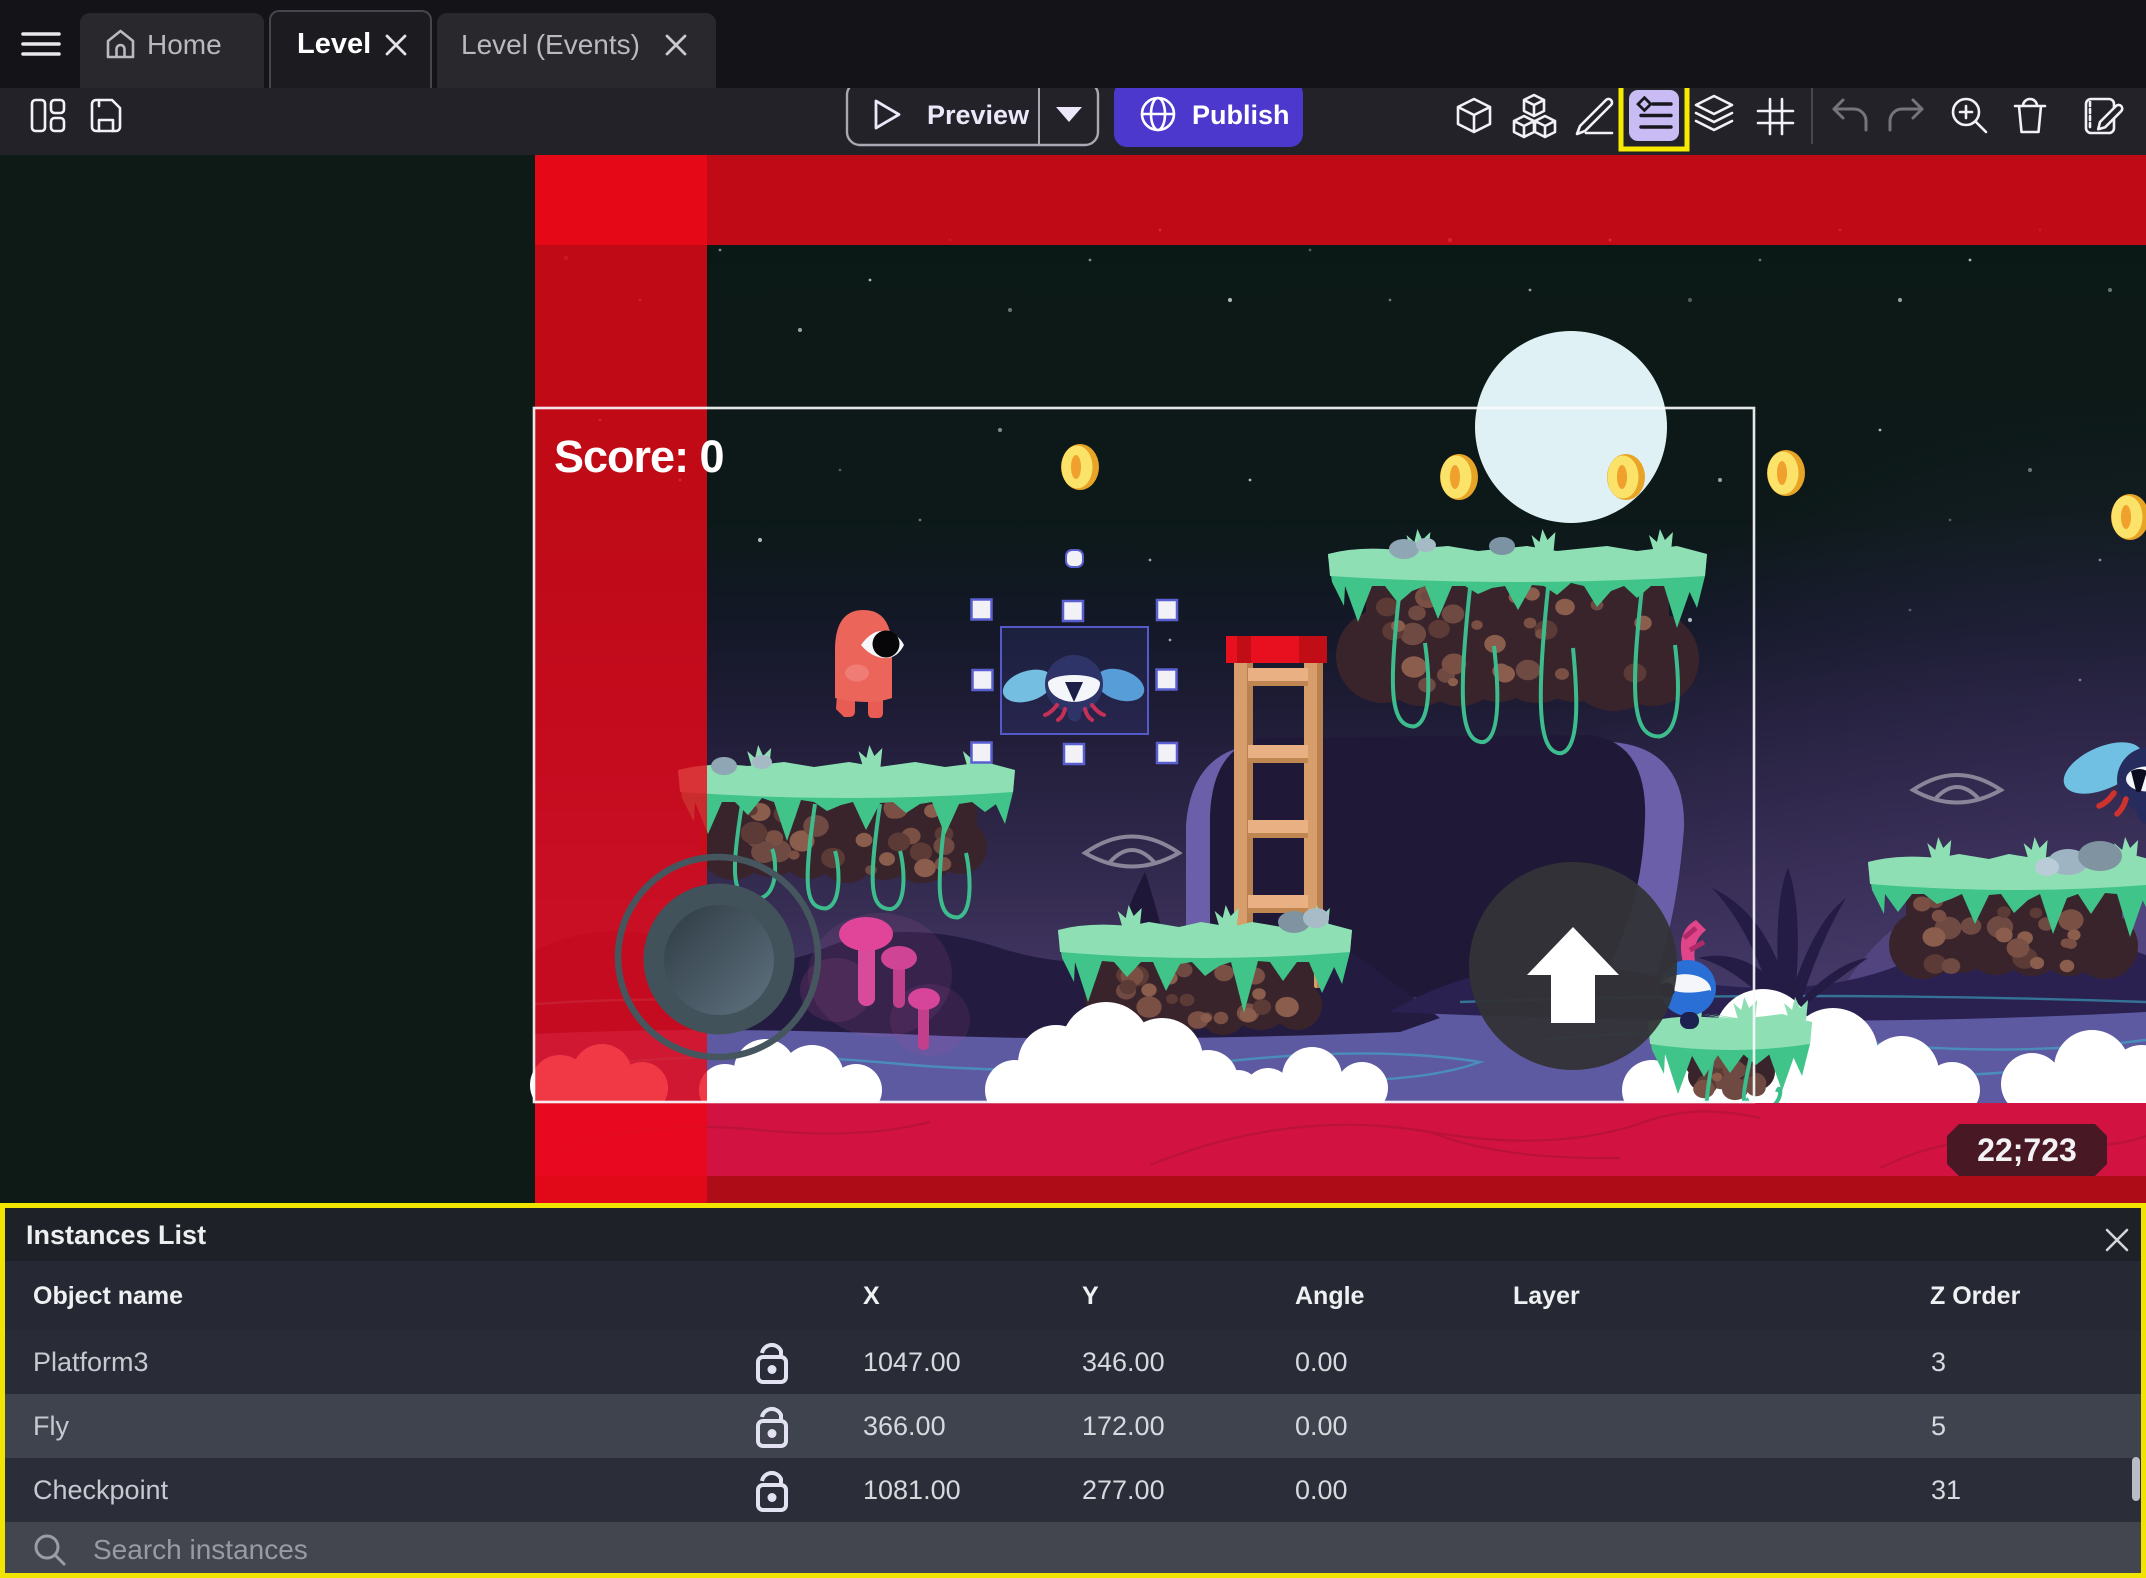 The height and width of the screenshot is (1578, 2146). I want to click on svg-text: Preview, so click(978, 115).